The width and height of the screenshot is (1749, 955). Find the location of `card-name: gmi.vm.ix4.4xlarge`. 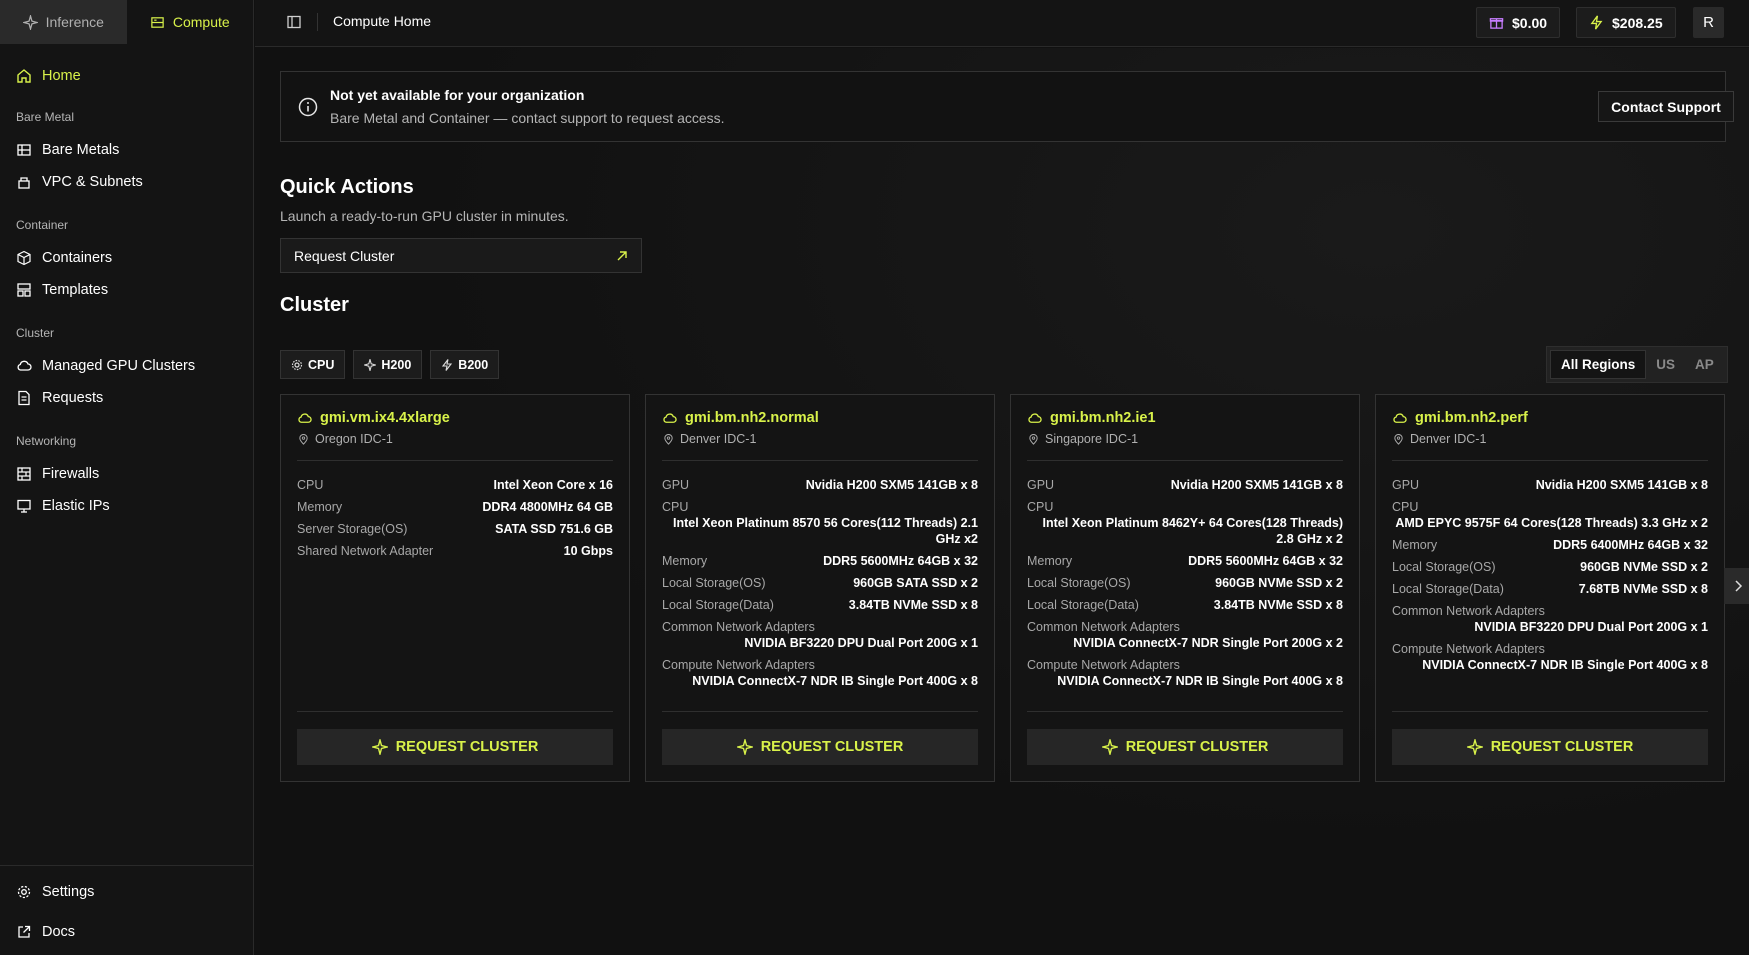

card-name: gmi.vm.ix4.4xlarge is located at coordinates (373, 418).